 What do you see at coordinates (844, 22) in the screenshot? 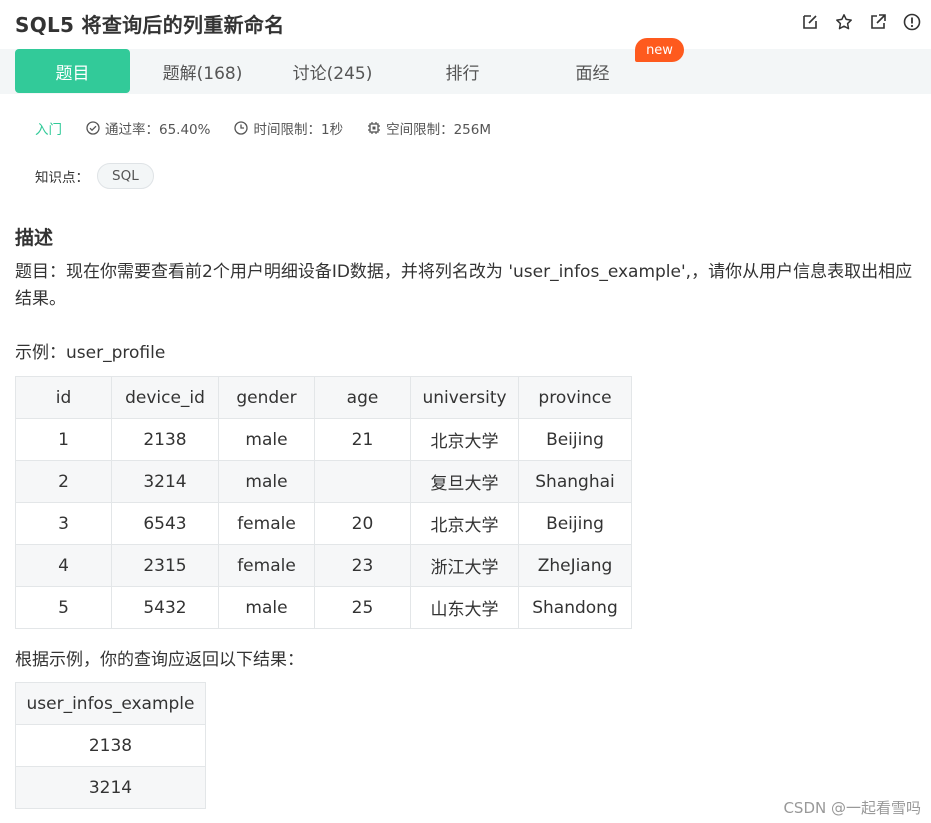
I see `star-icon` at bounding box center [844, 22].